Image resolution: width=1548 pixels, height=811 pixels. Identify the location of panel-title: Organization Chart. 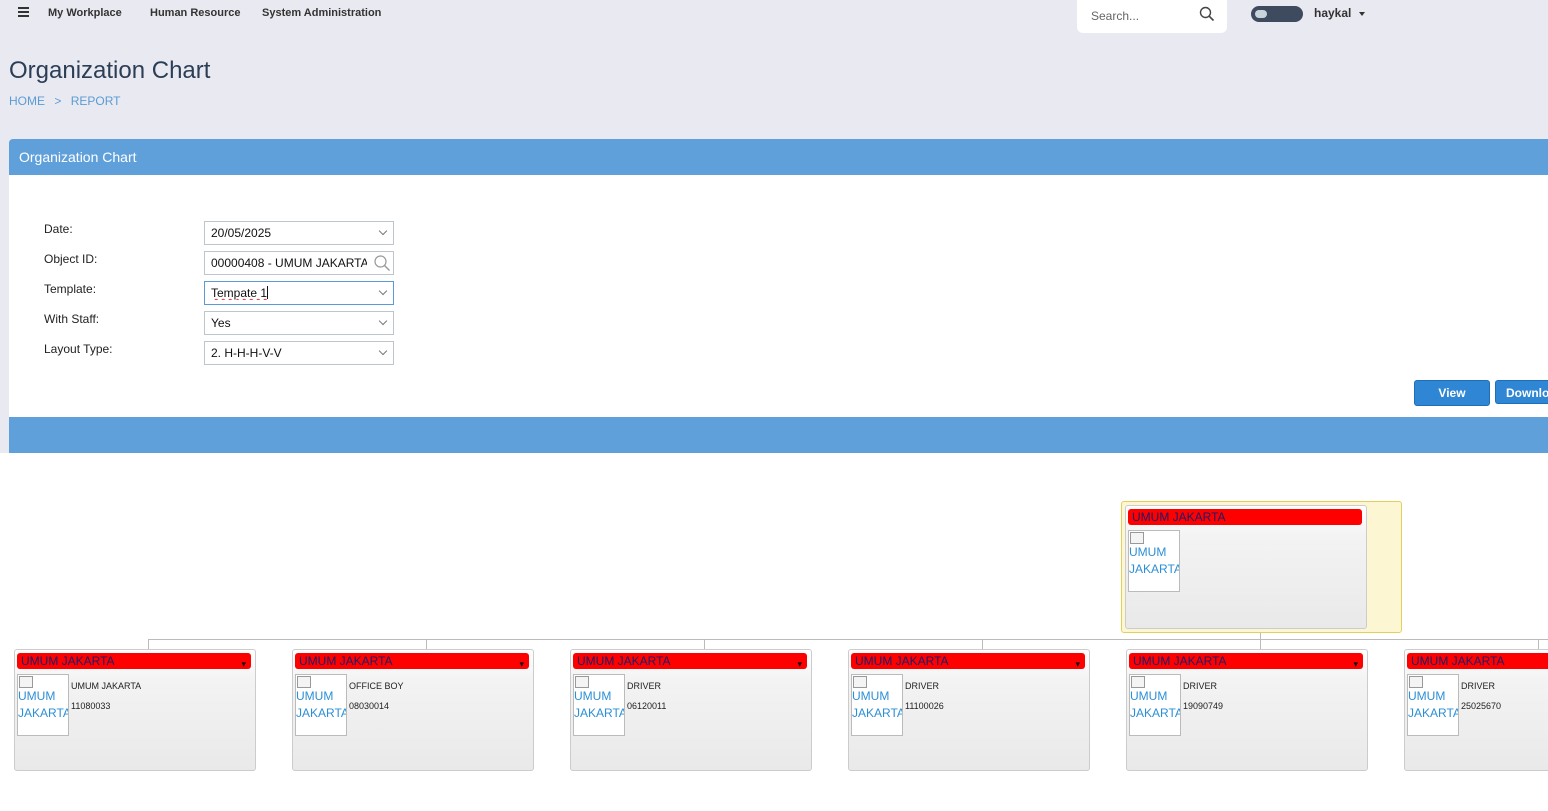
(78, 157).